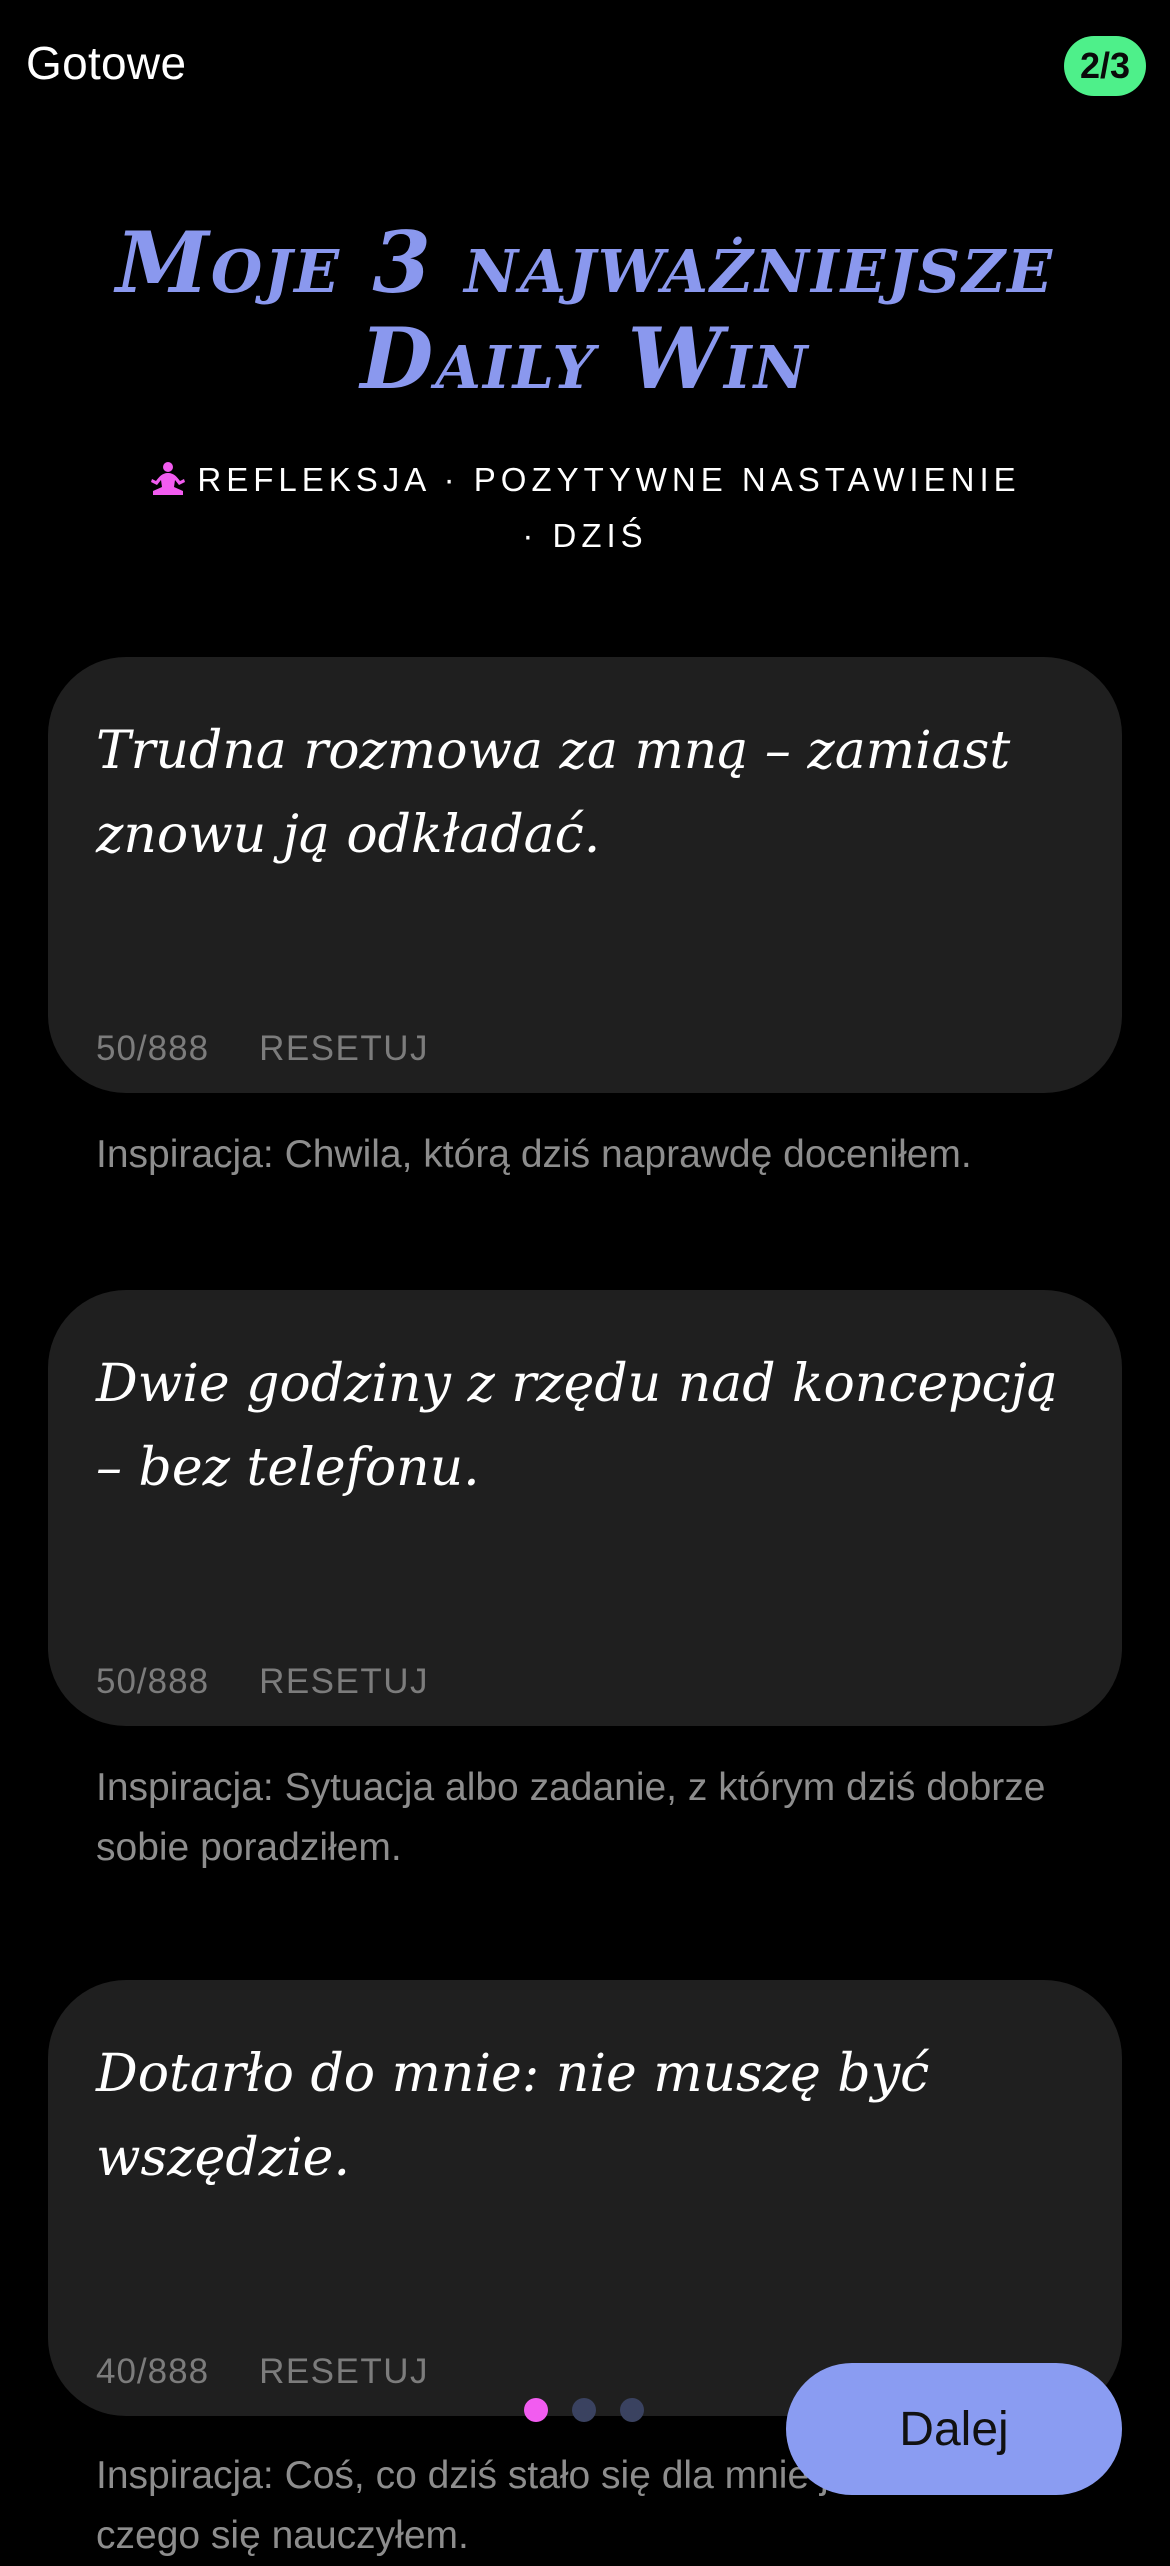 The width and height of the screenshot is (1170, 2566). I want to click on page-indicator, so click(584, 2410).